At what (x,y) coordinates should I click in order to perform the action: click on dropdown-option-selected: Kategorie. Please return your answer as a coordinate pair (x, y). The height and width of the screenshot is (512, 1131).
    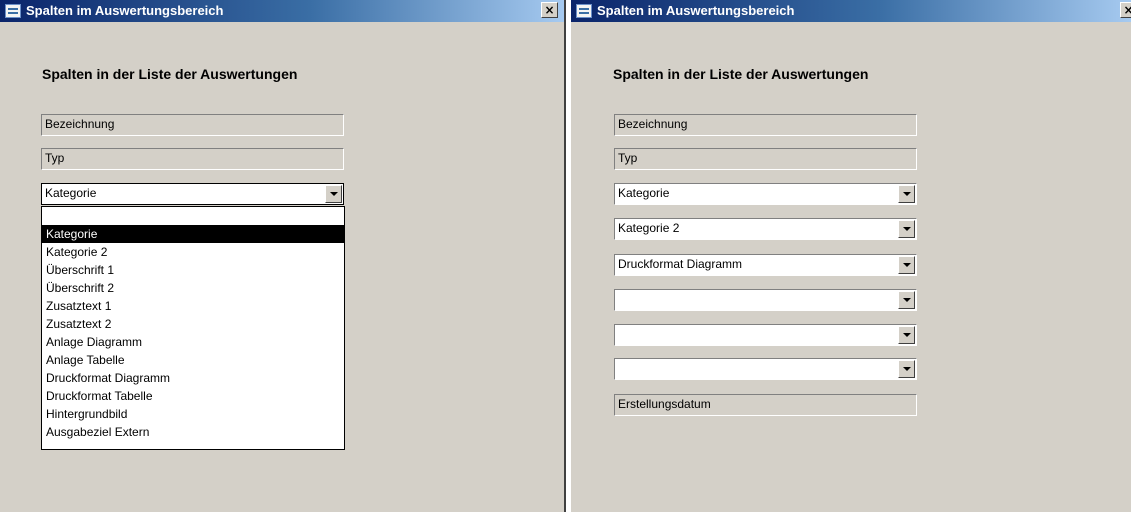
    Looking at the image, I should click on (193, 234).